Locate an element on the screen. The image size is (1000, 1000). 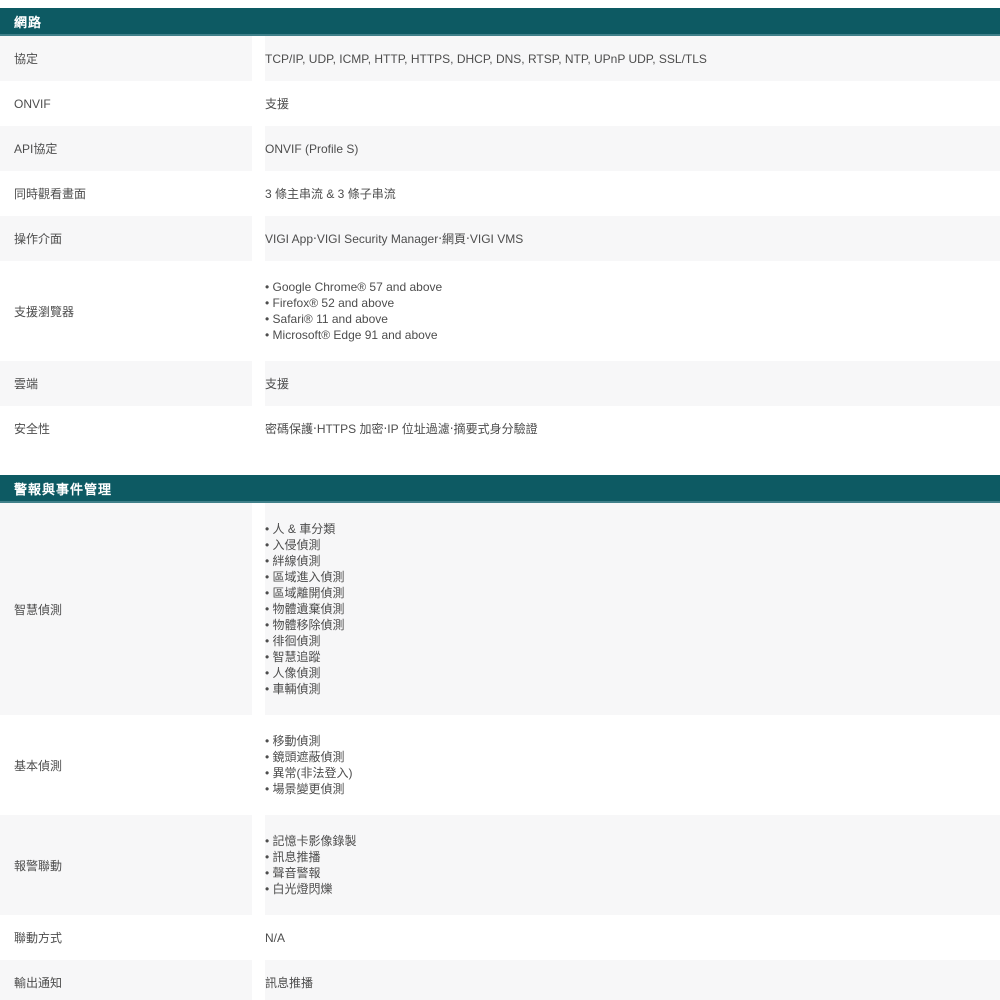
spec-row: 基本偵測移動偵測鏡頭遮蔽偵測異常(非法登入)場景變更偵測 is located at coordinates (500, 765).